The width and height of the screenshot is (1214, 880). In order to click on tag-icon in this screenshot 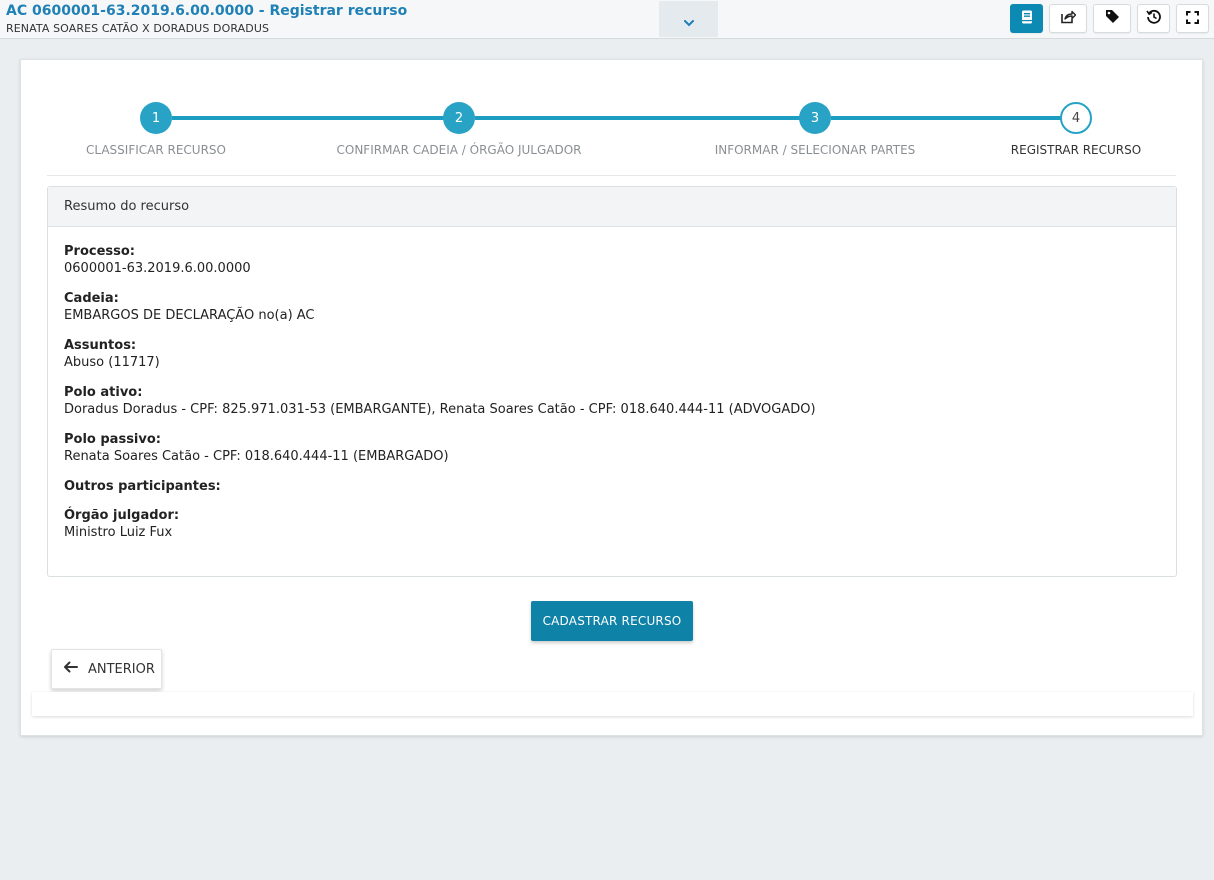, I will do `click(1112, 18)`.